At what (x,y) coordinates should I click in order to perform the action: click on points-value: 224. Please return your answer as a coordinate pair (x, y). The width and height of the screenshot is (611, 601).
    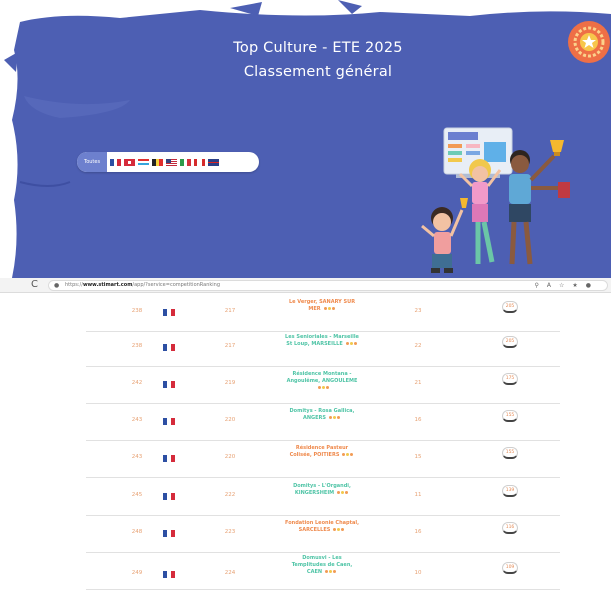
    Looking at the image, I should click on (230, 573).